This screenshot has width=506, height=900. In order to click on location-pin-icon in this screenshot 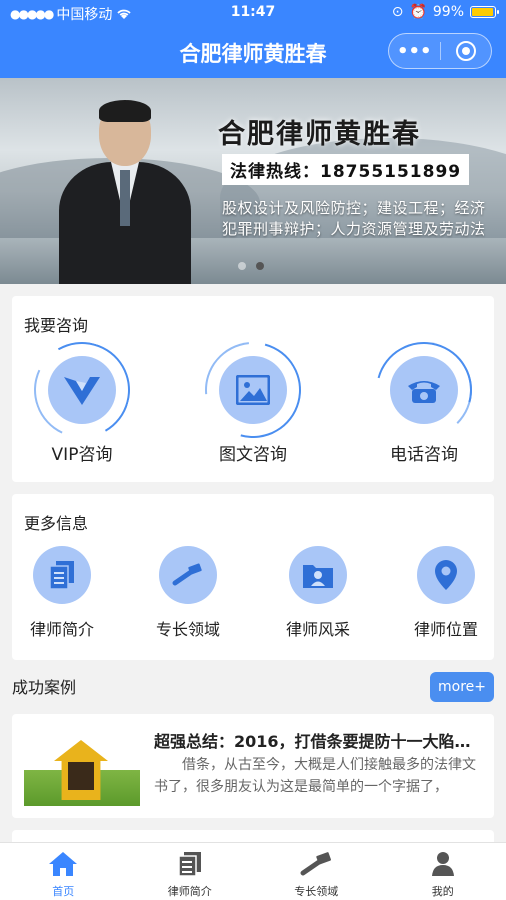, I will do `click(446, 575)`.